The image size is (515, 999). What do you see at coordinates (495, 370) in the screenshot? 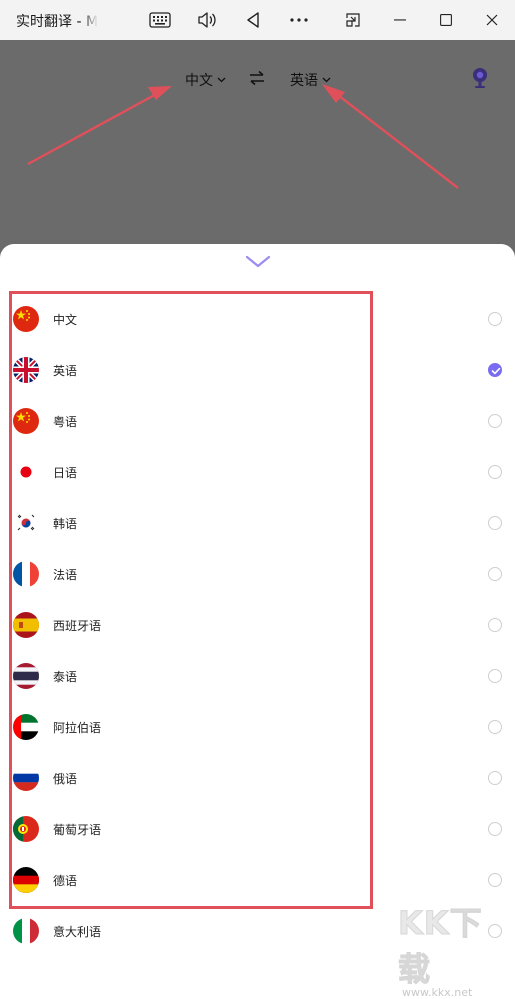
I see `radio-checked-icon` at bounding box center [495, 370].